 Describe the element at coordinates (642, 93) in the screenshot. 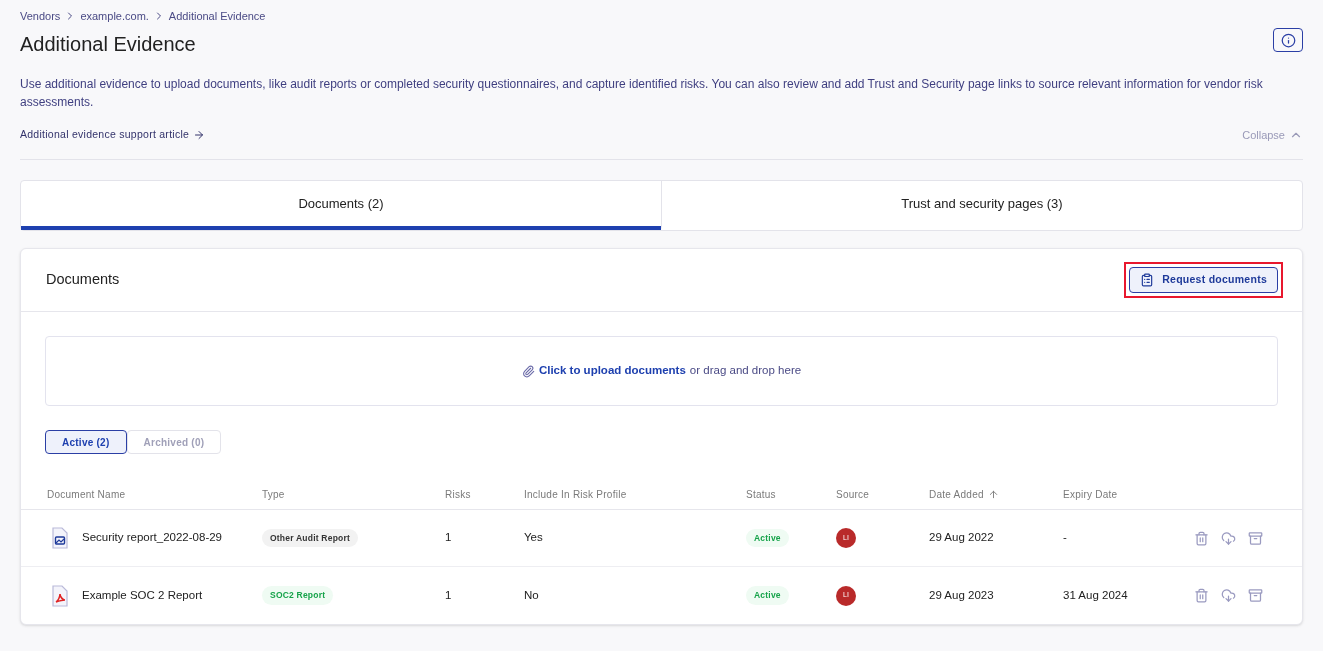

I see `description-text: Use additional evidence to upload documents, like audit reports or completed security questionnaires, and capture identified risks. You can also review and add Trust and Security page links to source relevant information for vendor risk assessments.` at that location.